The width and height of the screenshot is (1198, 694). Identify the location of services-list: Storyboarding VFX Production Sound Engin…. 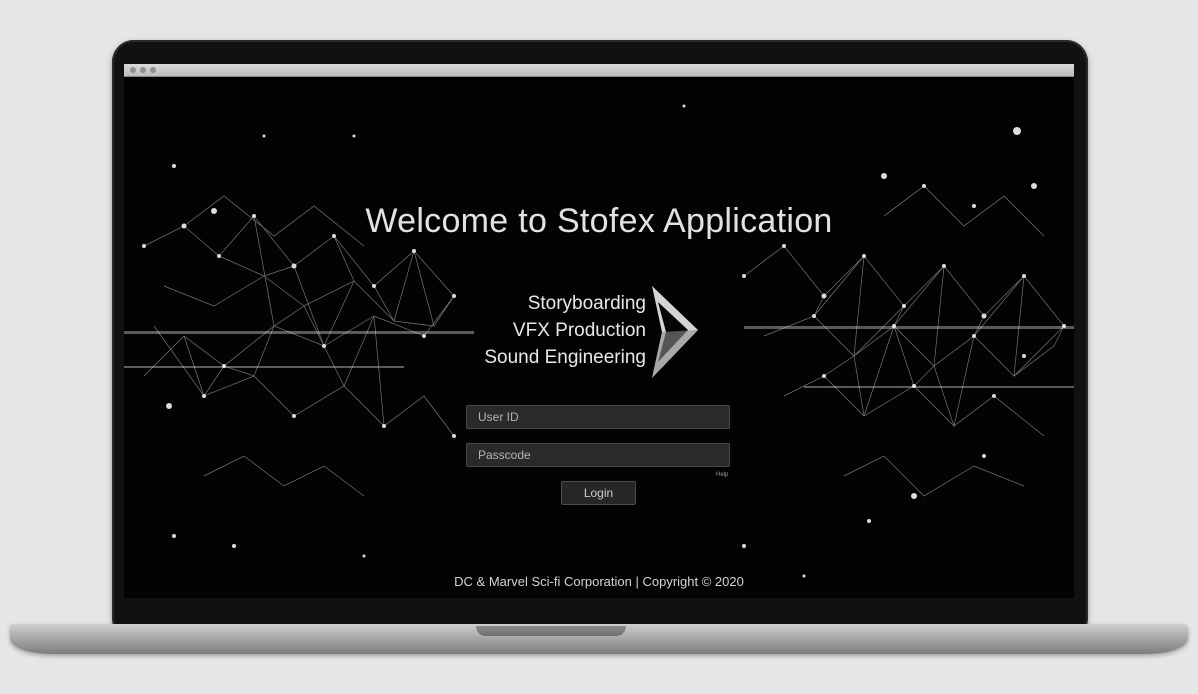
(565, 330).